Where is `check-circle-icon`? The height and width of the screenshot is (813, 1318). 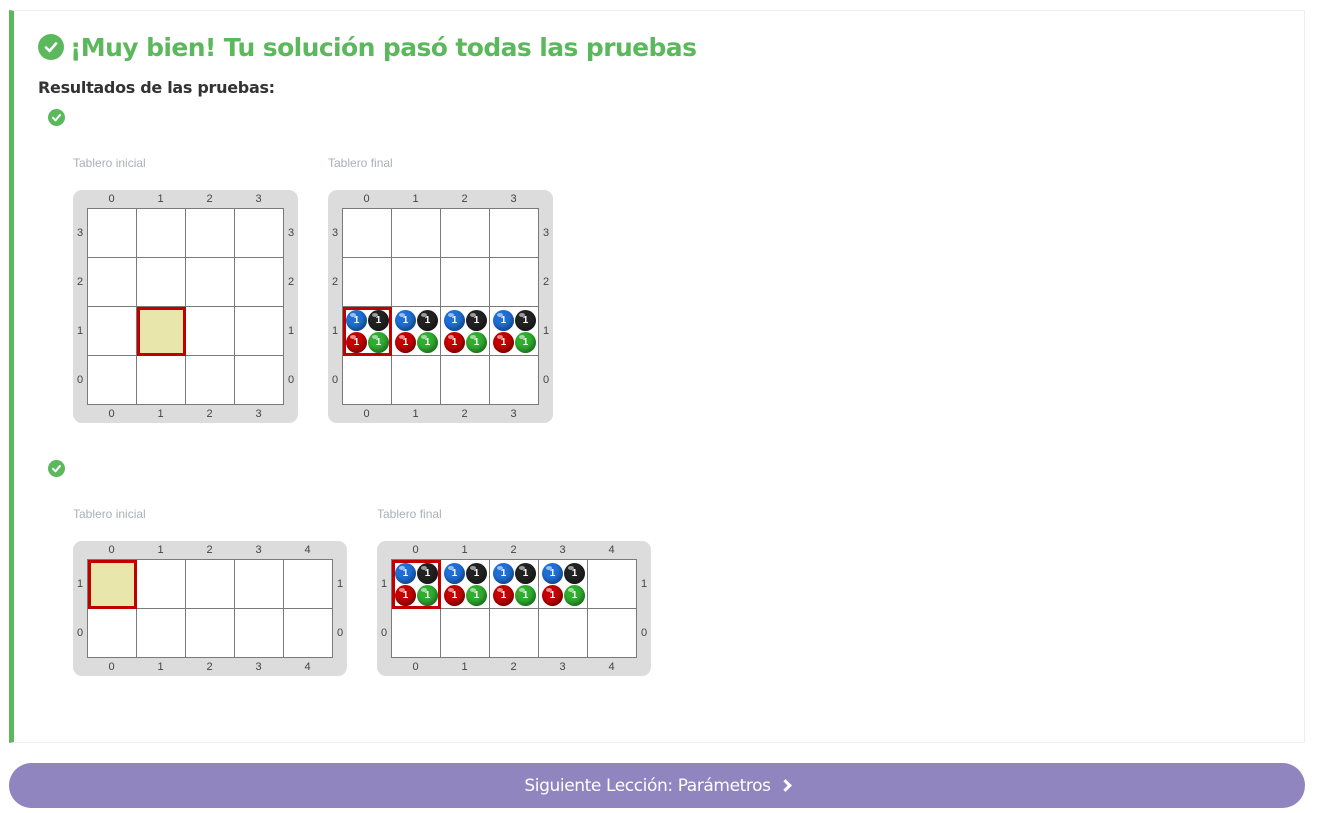 check-circle-icon is located at coordinates (51, 47).